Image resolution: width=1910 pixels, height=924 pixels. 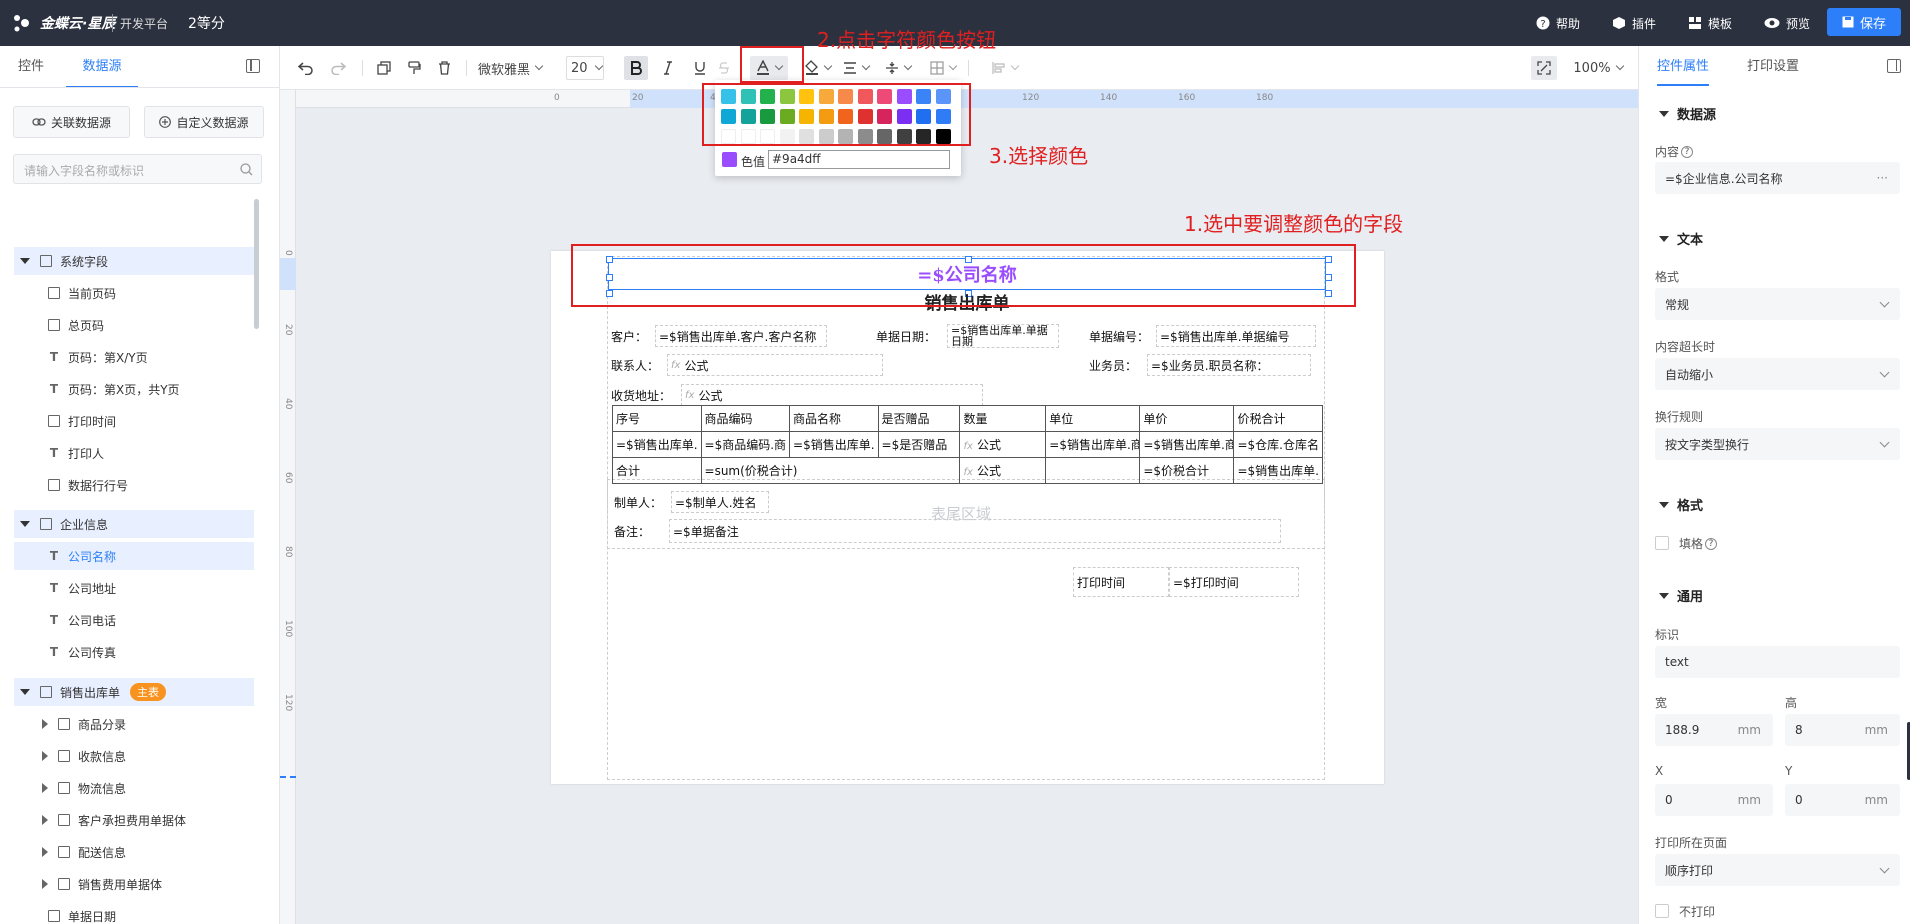 What do you see at coordinates (1278, 470) in the screenshot?
I see `total-last-cell: =$销售出库单.` at bounding box center [1278, 470].